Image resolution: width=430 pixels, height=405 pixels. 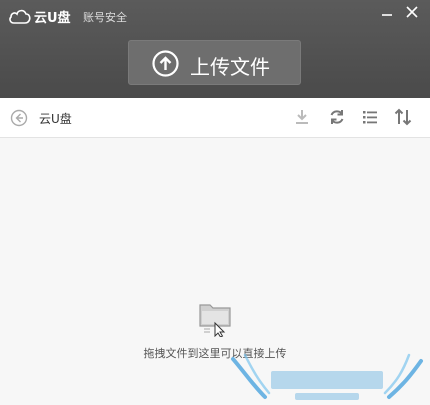 What do you see at coordinates (327, 376) in the screenshot?
I see `watermark-logo` at bounding box center [327, 376].